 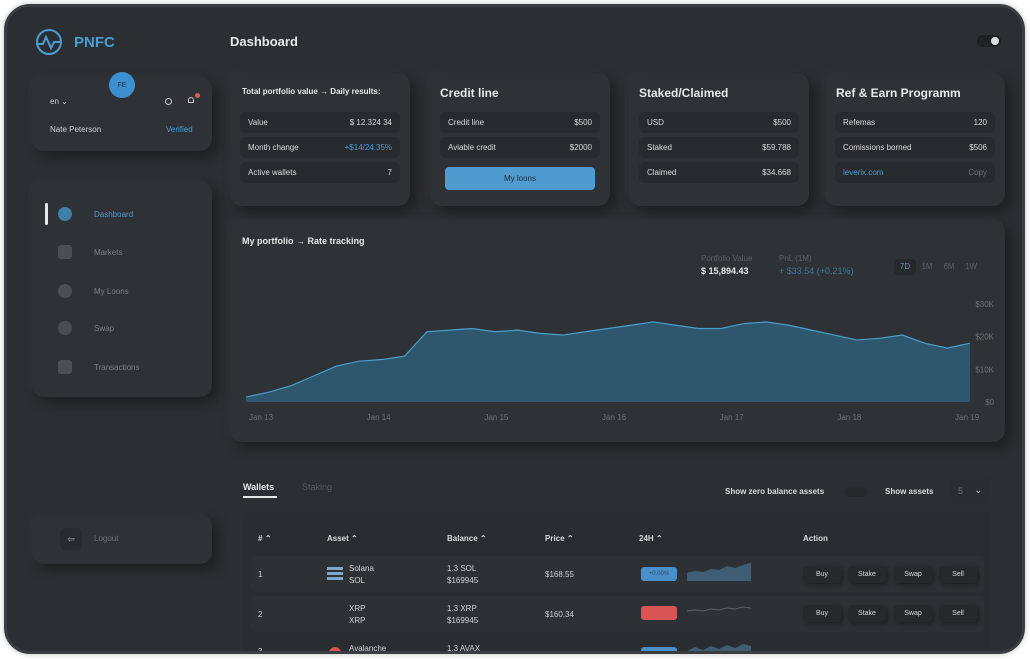 I want to click on sidebar-item-my-loons: My Loons, so click(x=93, y=291).